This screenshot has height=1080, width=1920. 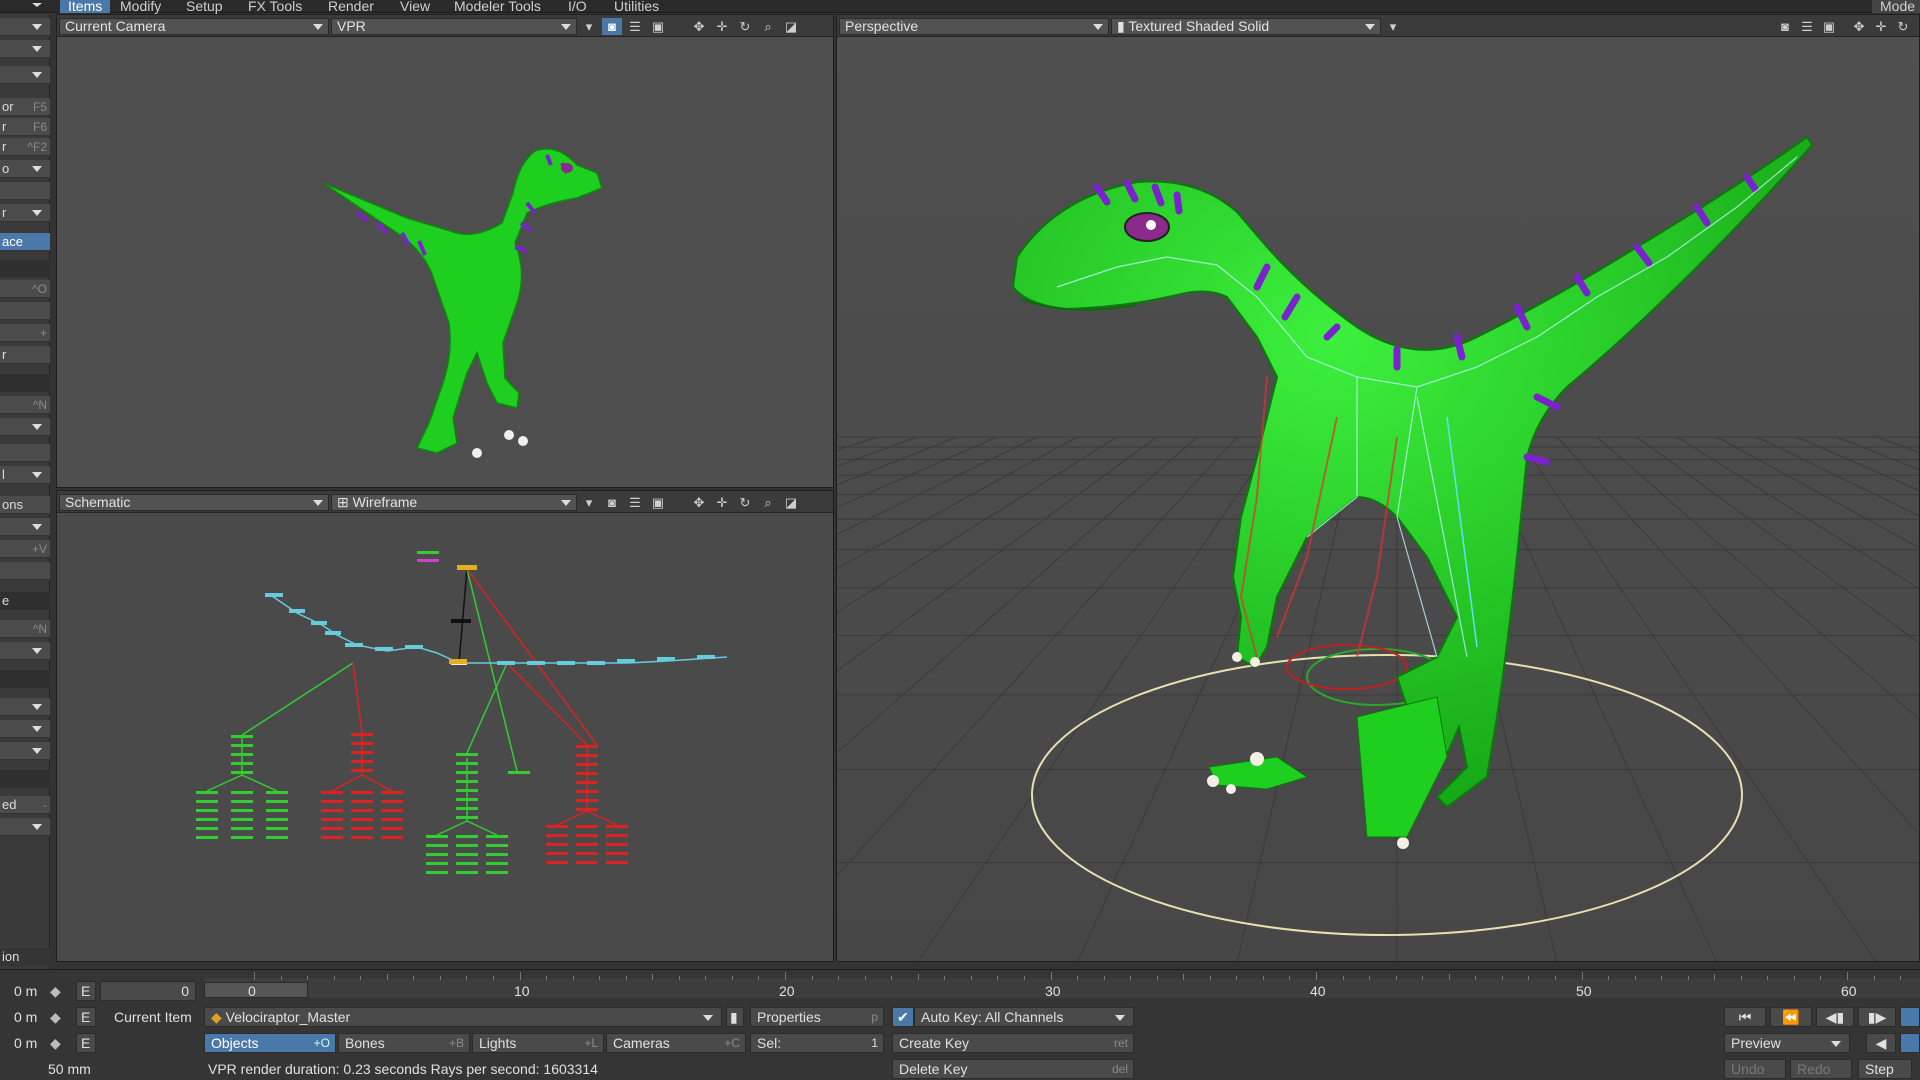 I want to click on tab-setup: Setup, so click(x=204, y=6).